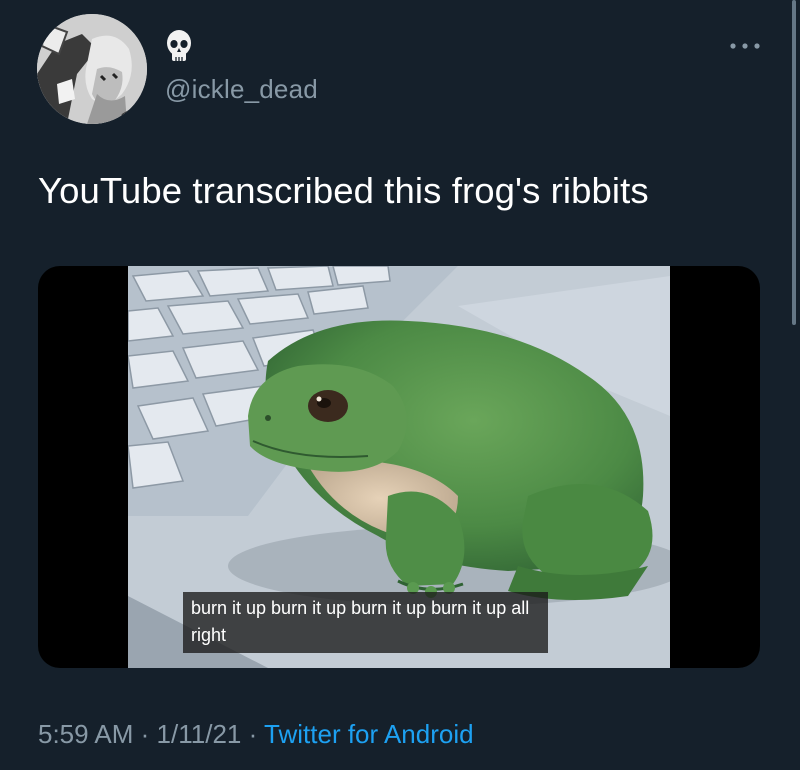  Describe the element at coordinates (794, 162) in the screenshot. I see `scrollbar` at that location.